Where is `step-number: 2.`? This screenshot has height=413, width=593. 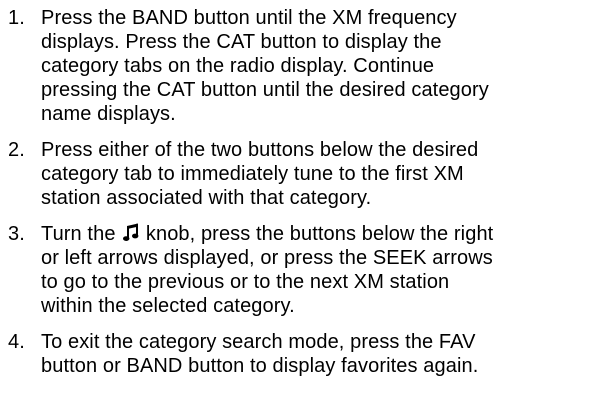
step-number: 2. is located at coordinates (16, 150).